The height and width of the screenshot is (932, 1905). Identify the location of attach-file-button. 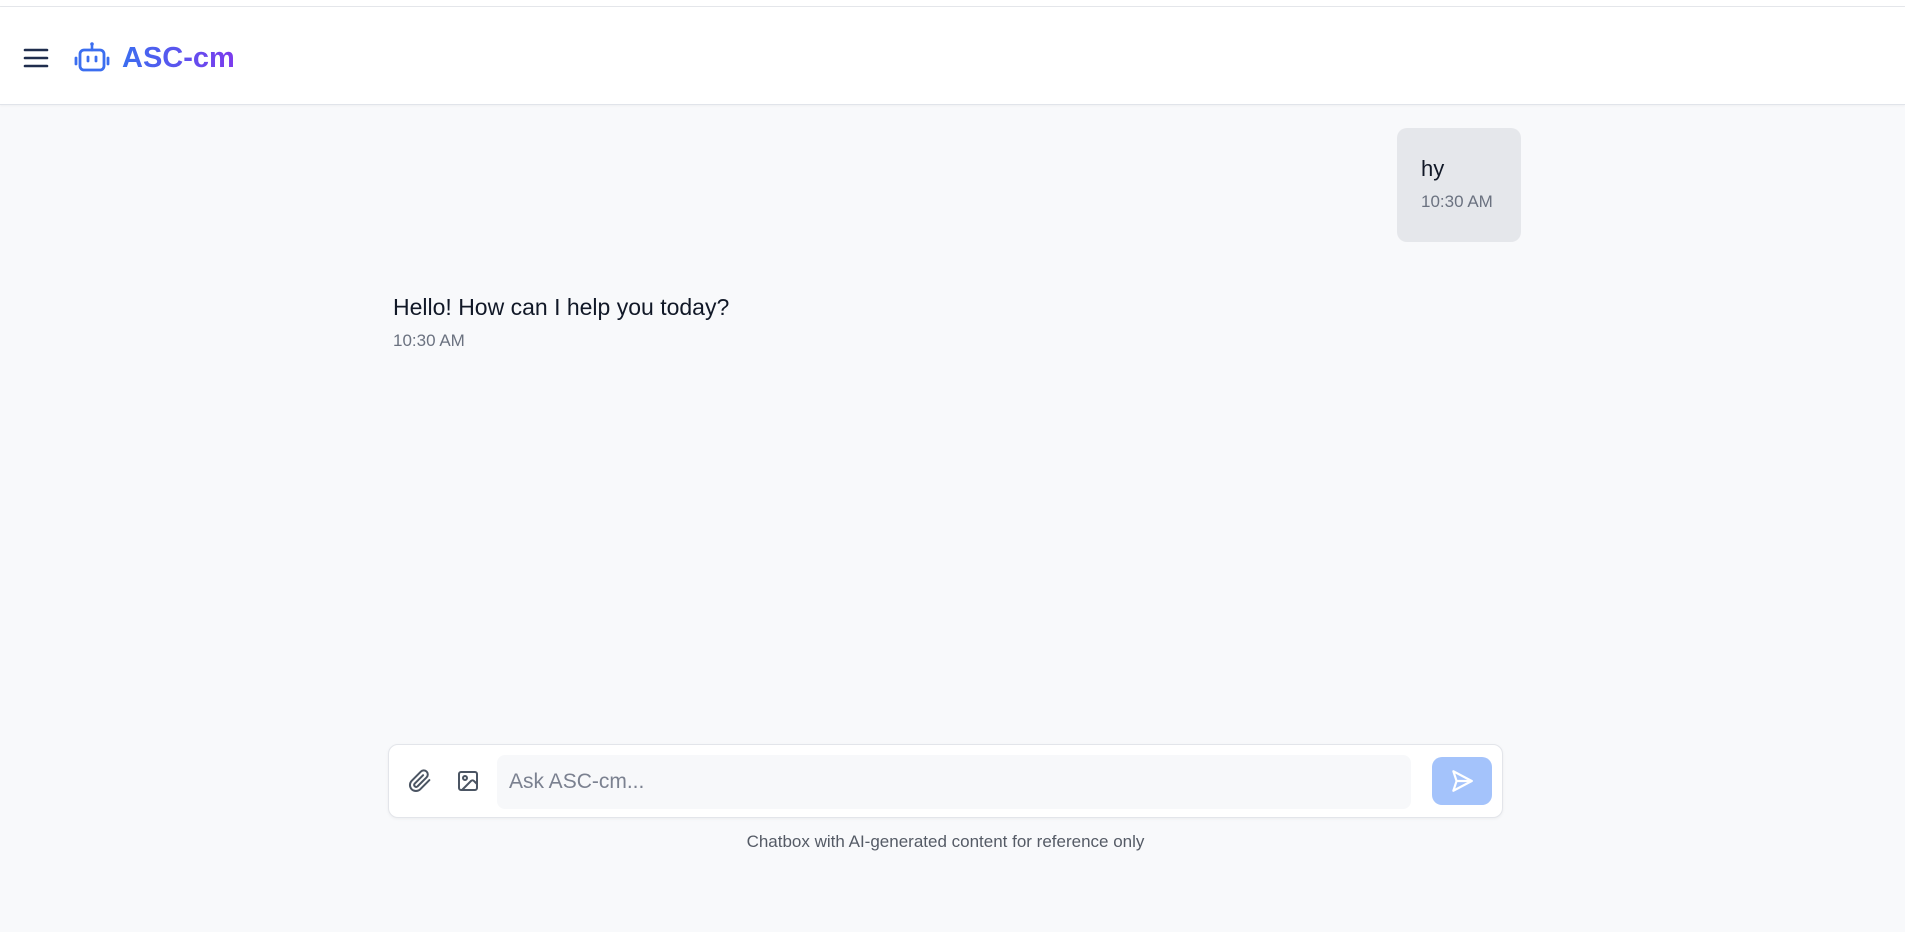
(420, 781).